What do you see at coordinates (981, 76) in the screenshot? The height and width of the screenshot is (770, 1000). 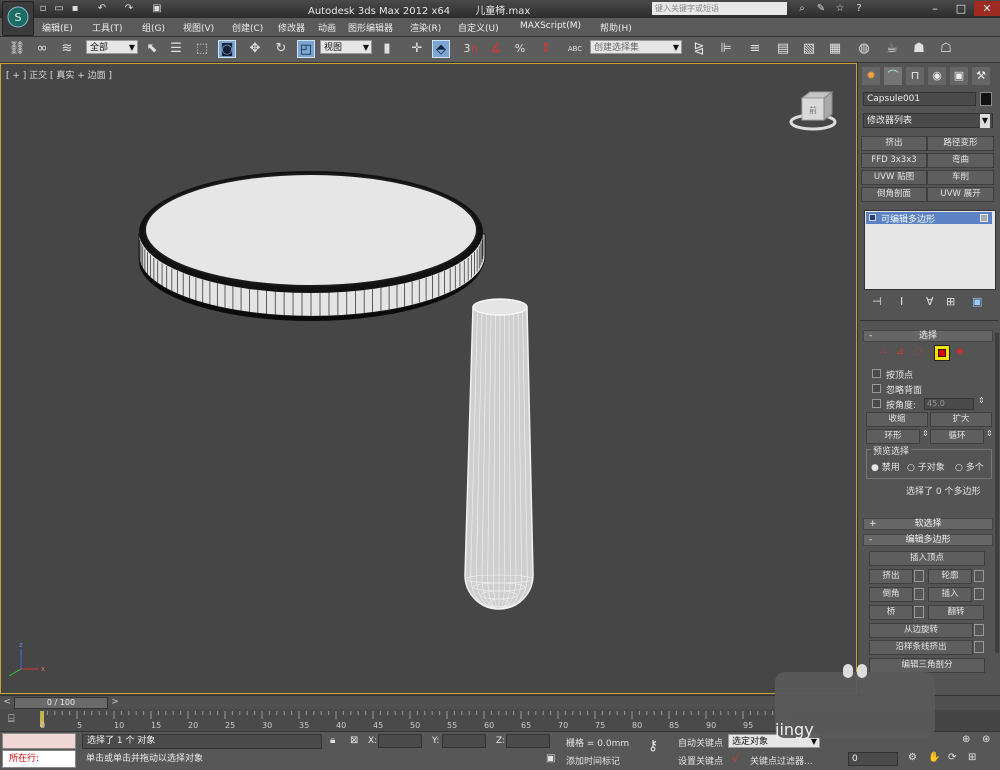 I see `utilities-tab-icon: ⚒` at bounding box center [981, 76].